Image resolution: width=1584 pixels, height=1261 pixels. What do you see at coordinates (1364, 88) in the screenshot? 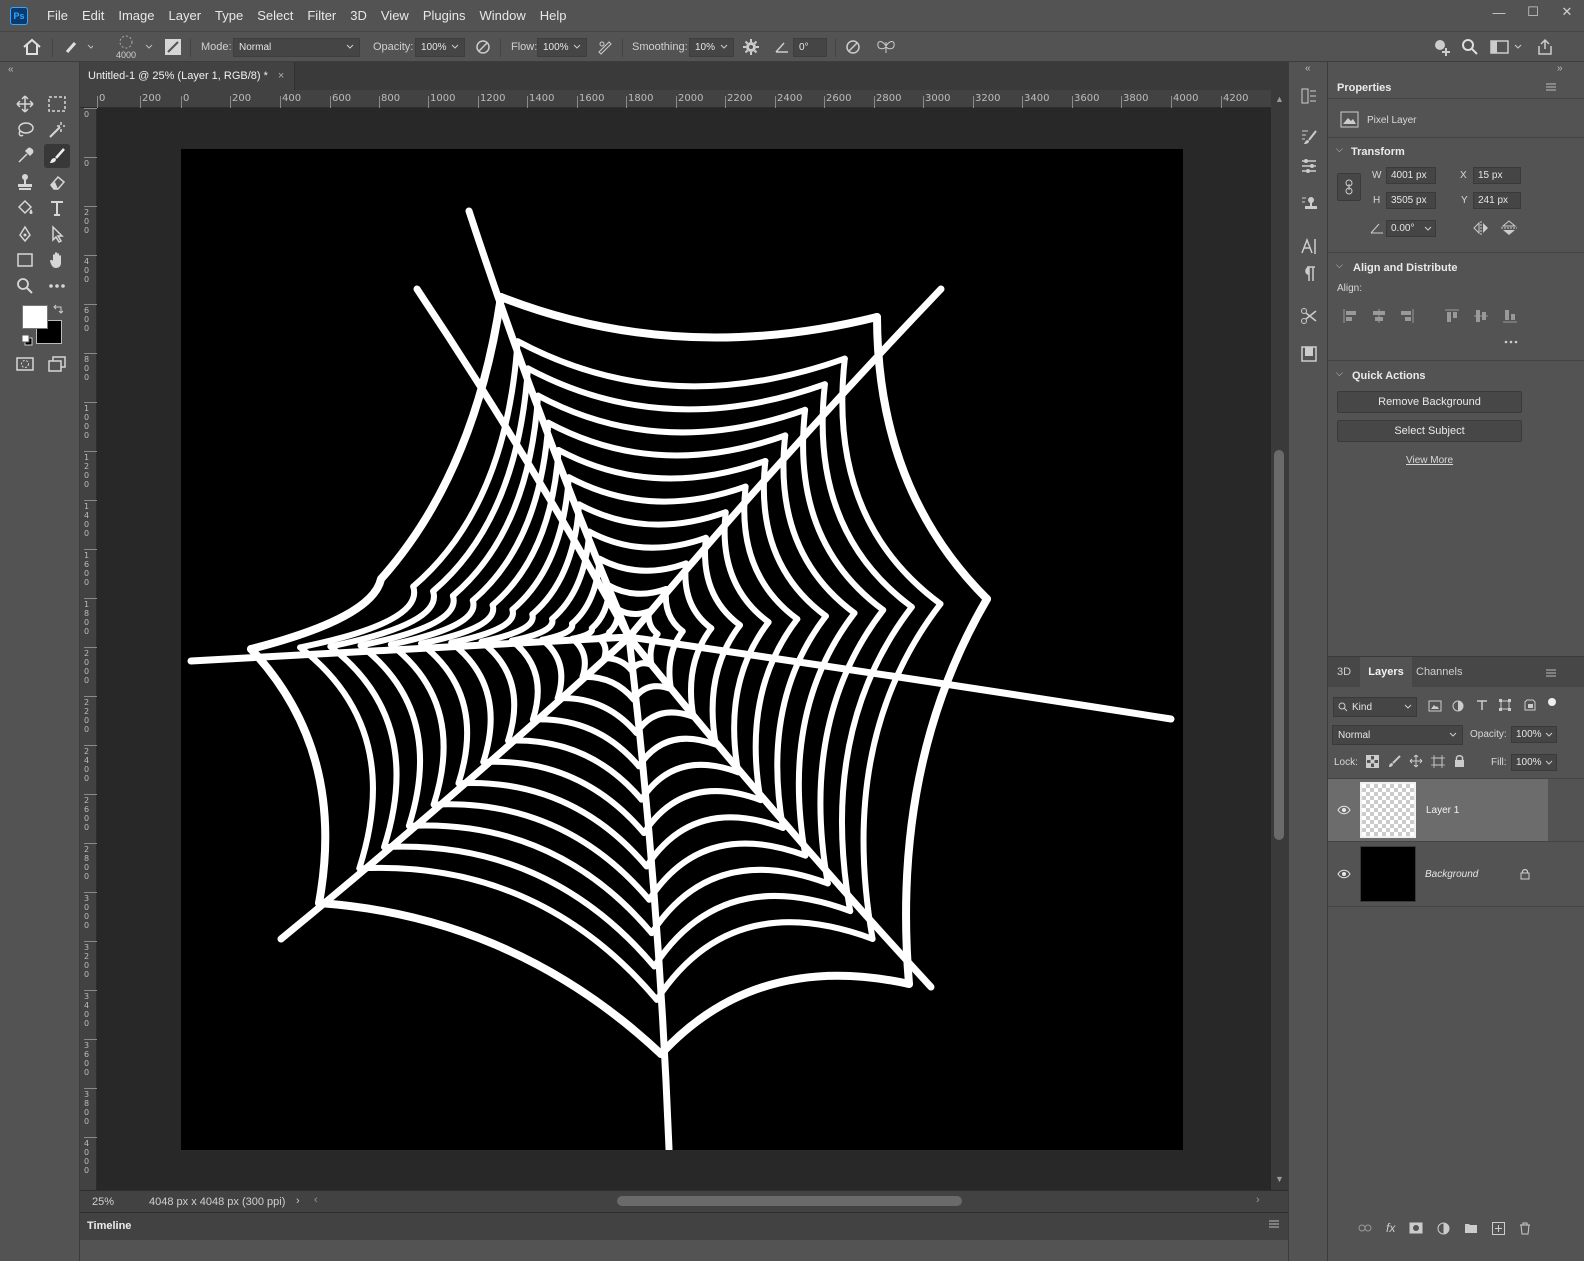
I see `properties-title: Properties` at bounding box center [1364, 88].